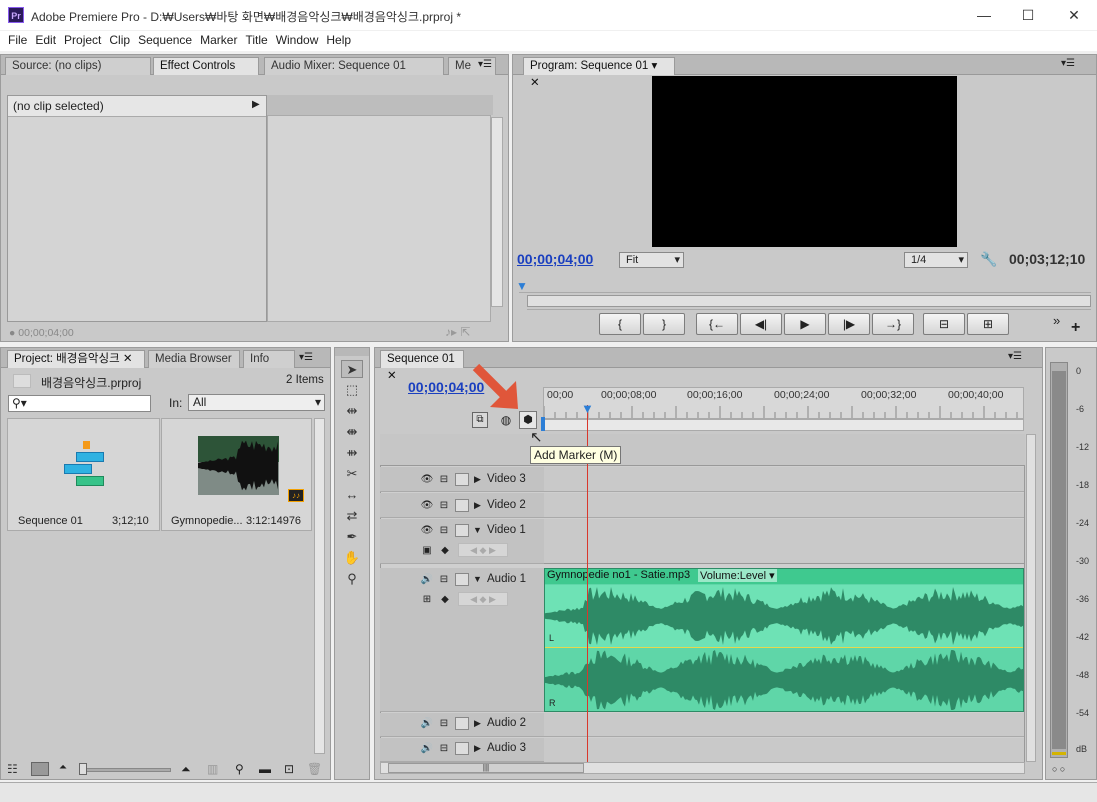 The height and width of the screenshot is (802, 1097). I want to click on tab-media-browser: Media Browser, so click(194, 359).